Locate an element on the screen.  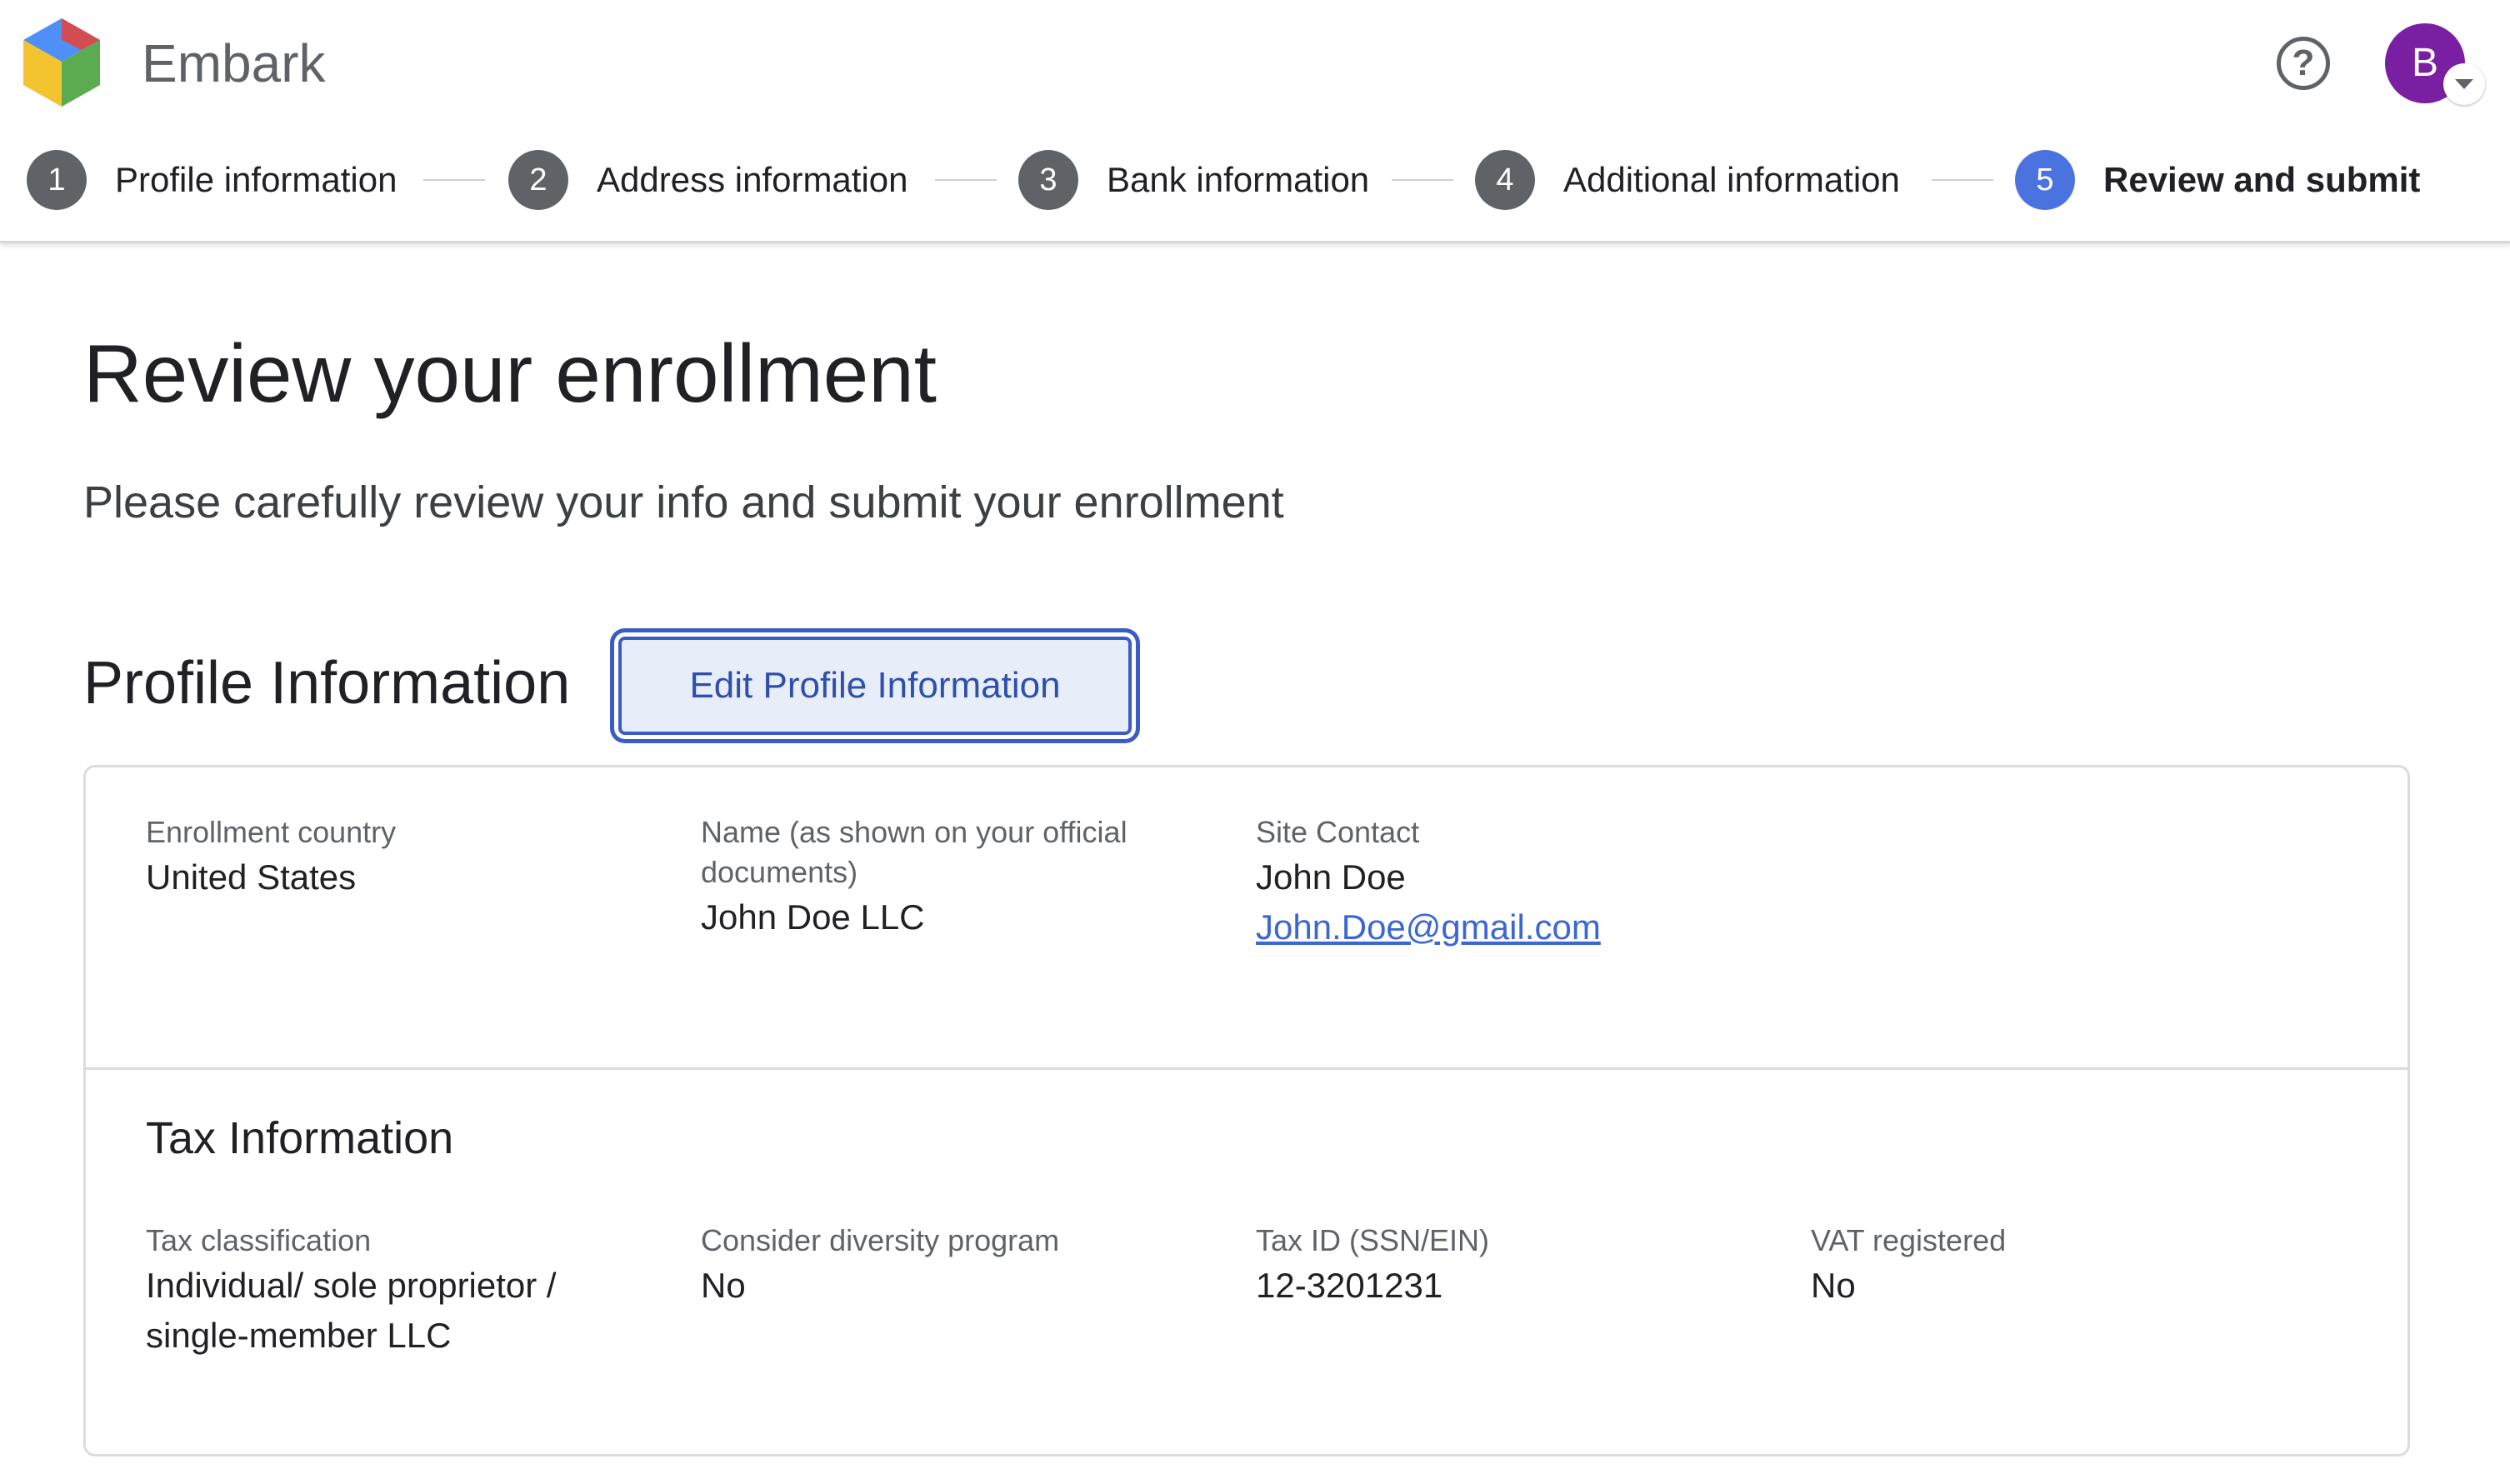
site-contact-field: Site Contact John Doe John.Doe@gmail.com is located at coordinates (1506, 882).